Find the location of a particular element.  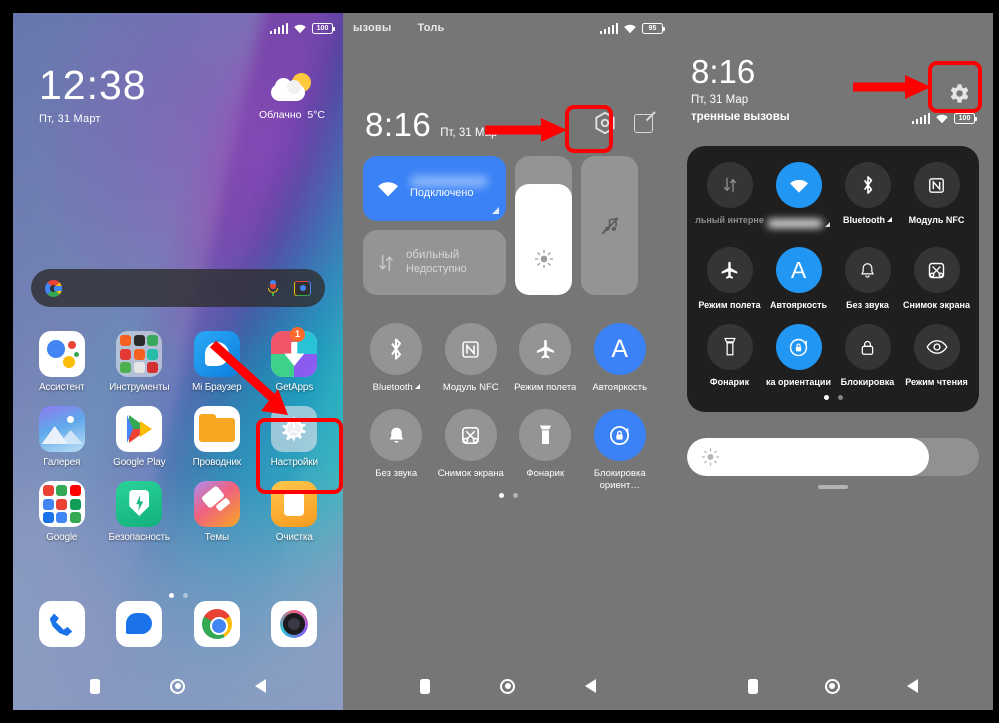

arrow-pointing-to-settings-gear is located at coordinates (526, 130).